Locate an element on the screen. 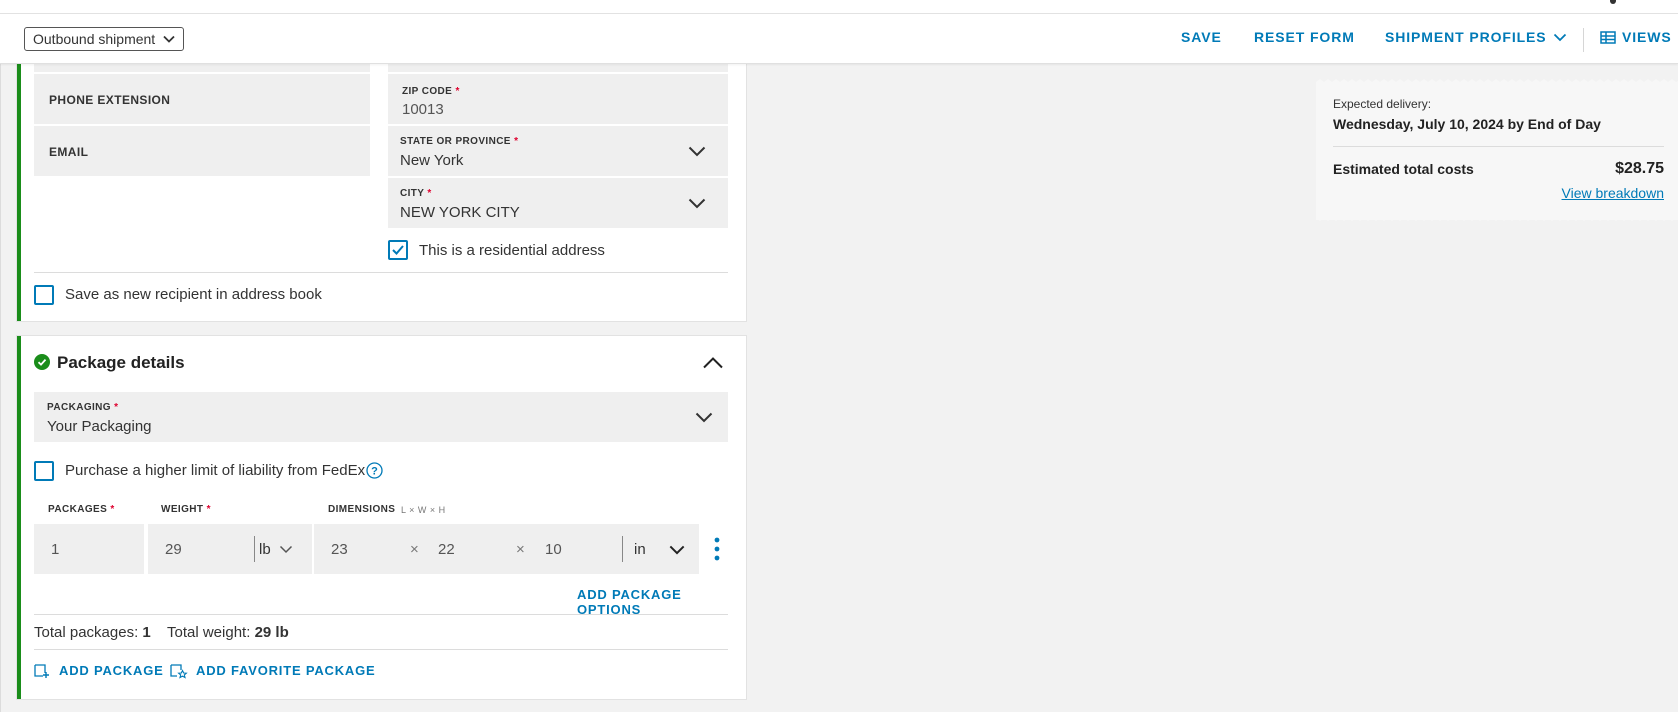  top-strip is located at coordinates (839, 7).